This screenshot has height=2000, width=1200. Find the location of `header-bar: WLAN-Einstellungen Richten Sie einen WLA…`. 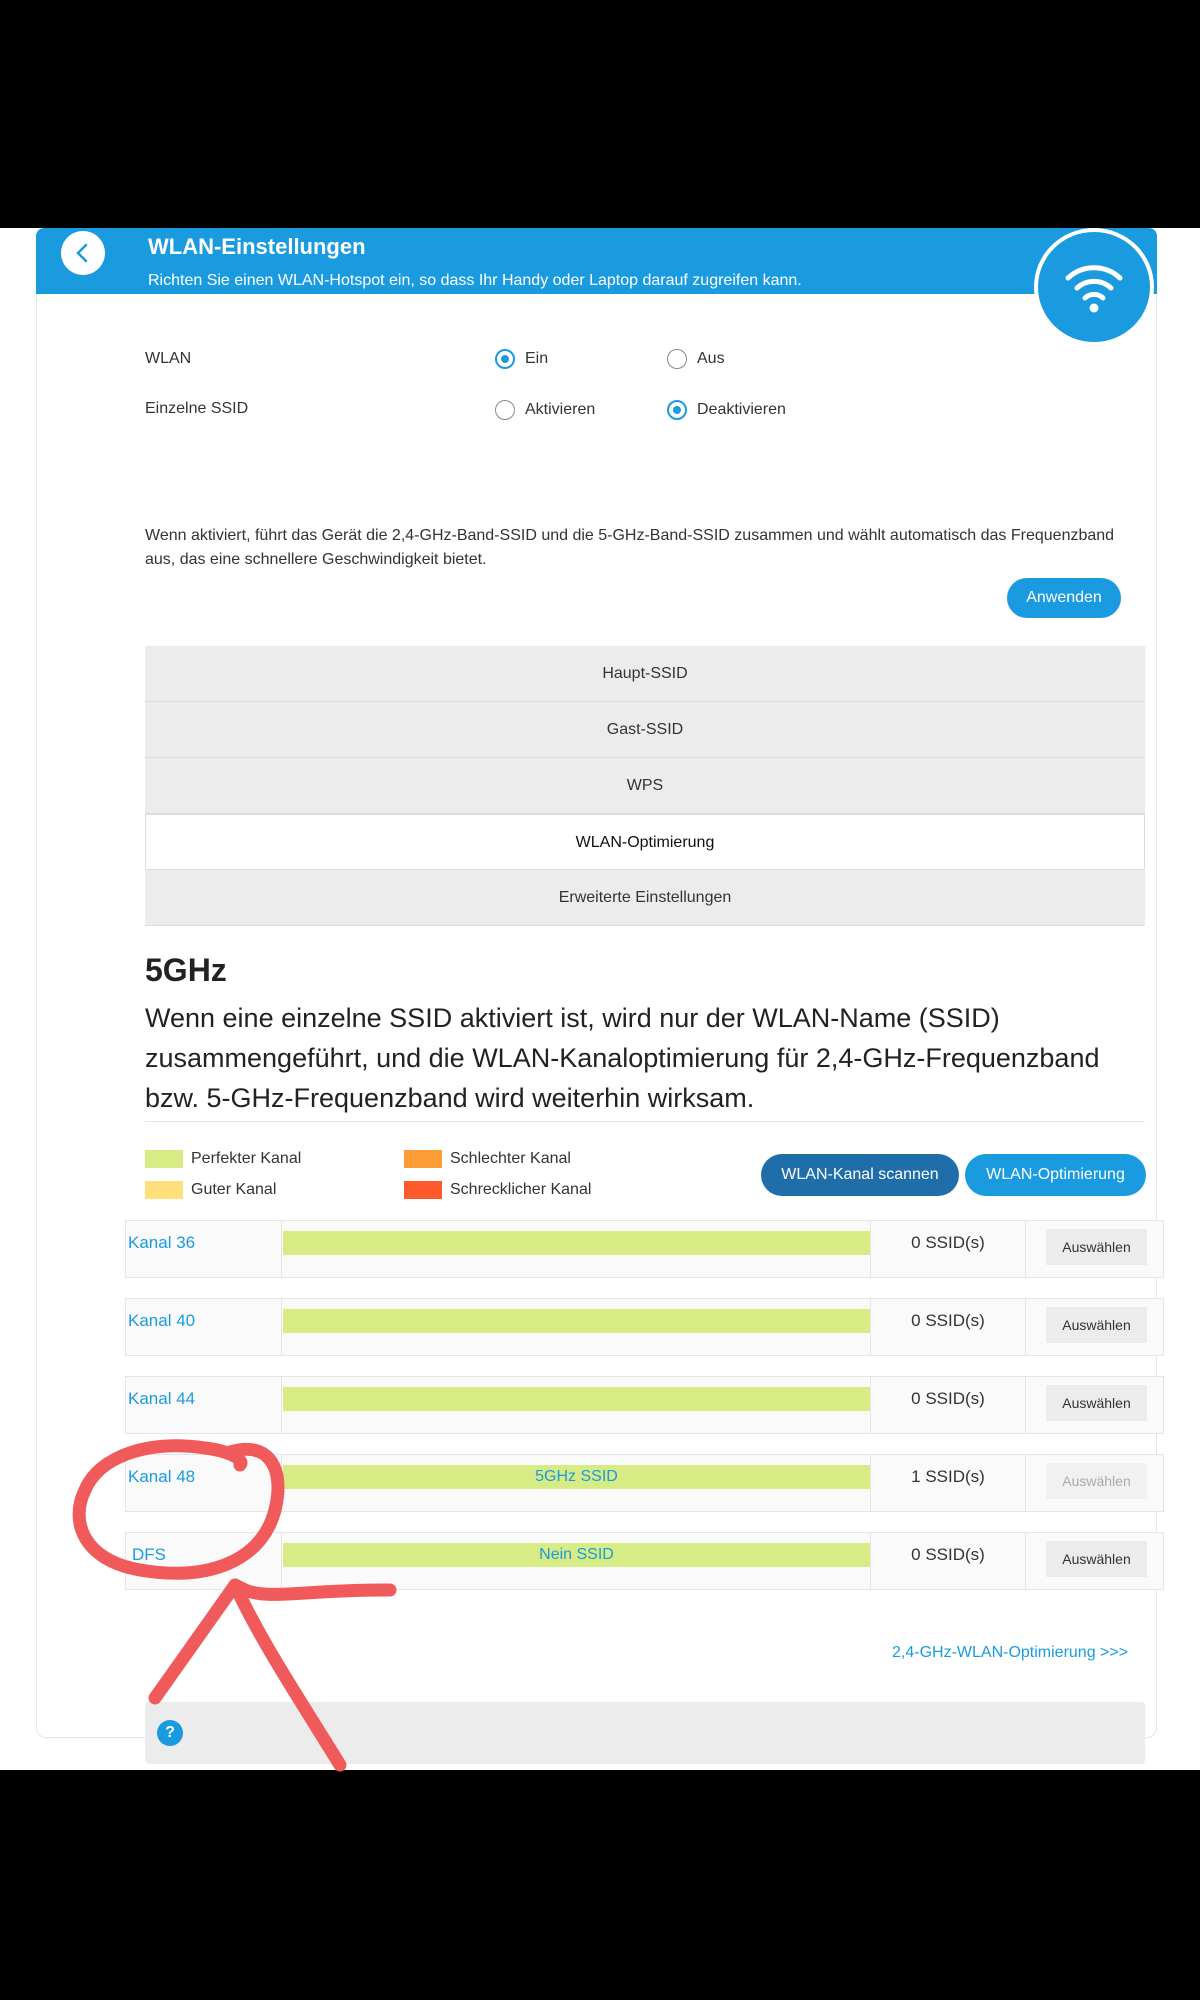

header-bar: WLAN-Einstellungen Richten Sie einen WLA… is located at coordinates (596, 287).